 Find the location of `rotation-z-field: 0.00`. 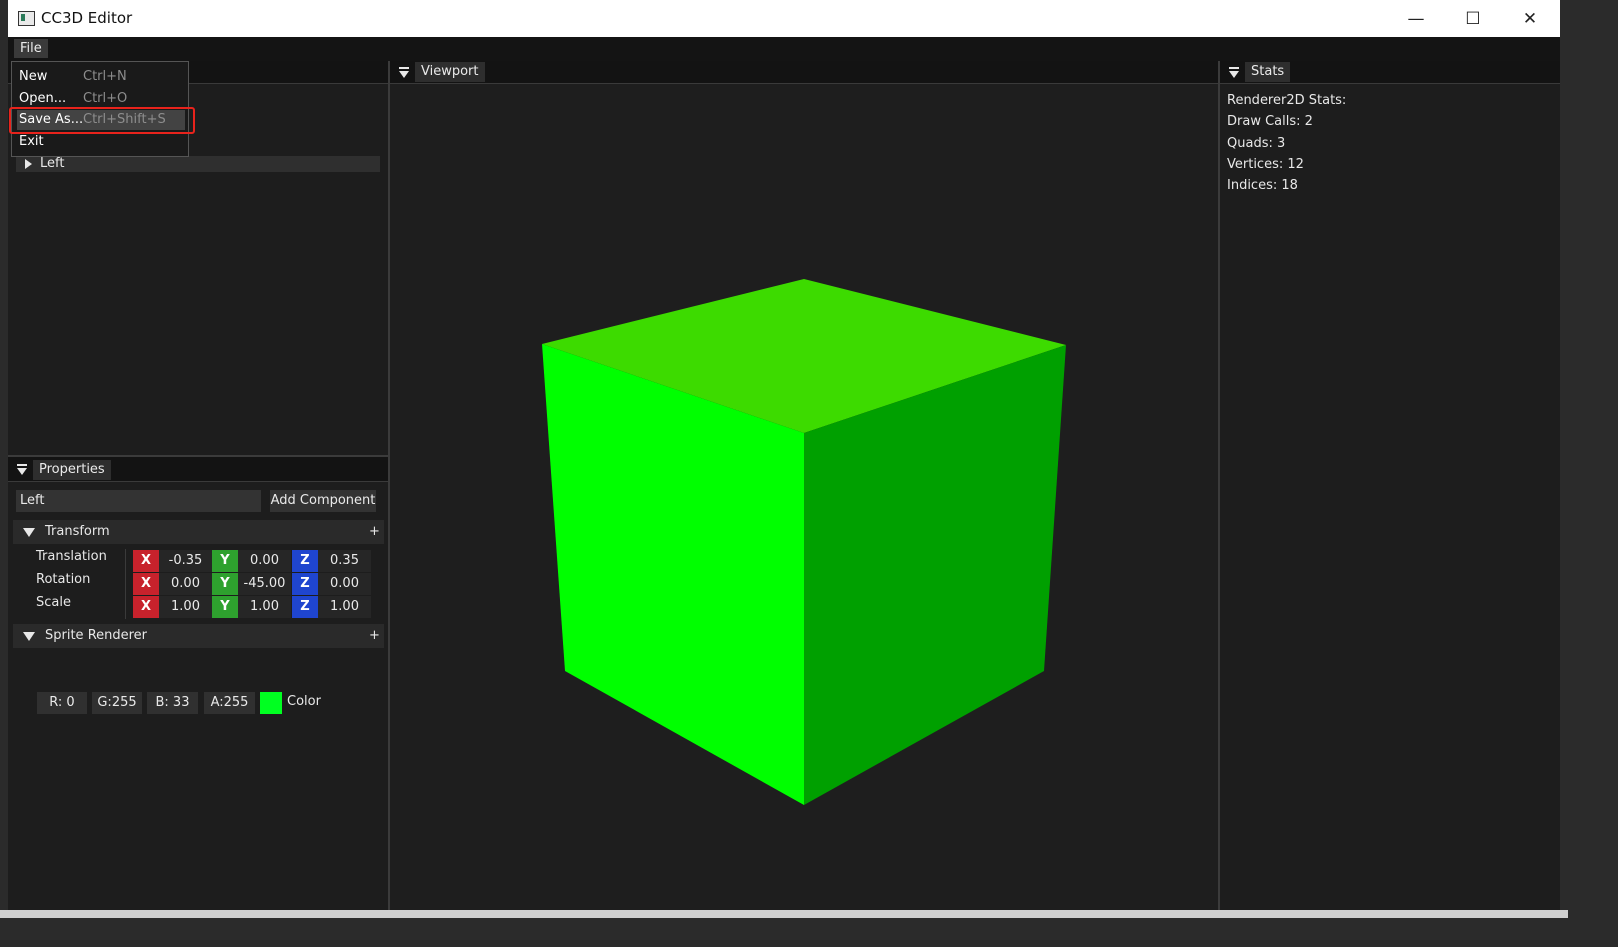

rotation-z-field: 0.00 is located at coordinates (344, 584).